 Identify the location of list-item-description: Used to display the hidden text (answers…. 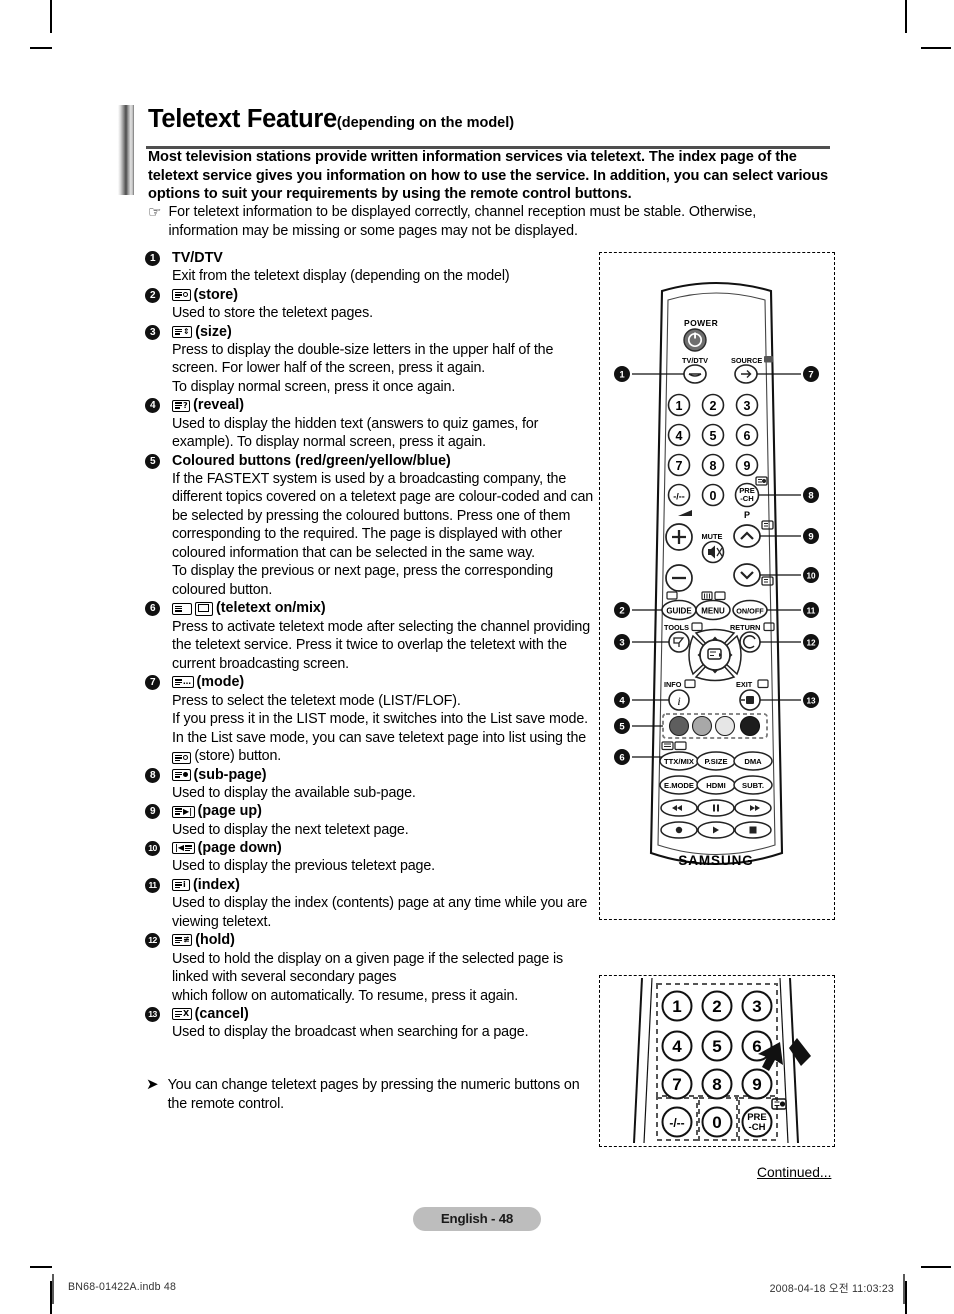
(355, 433).